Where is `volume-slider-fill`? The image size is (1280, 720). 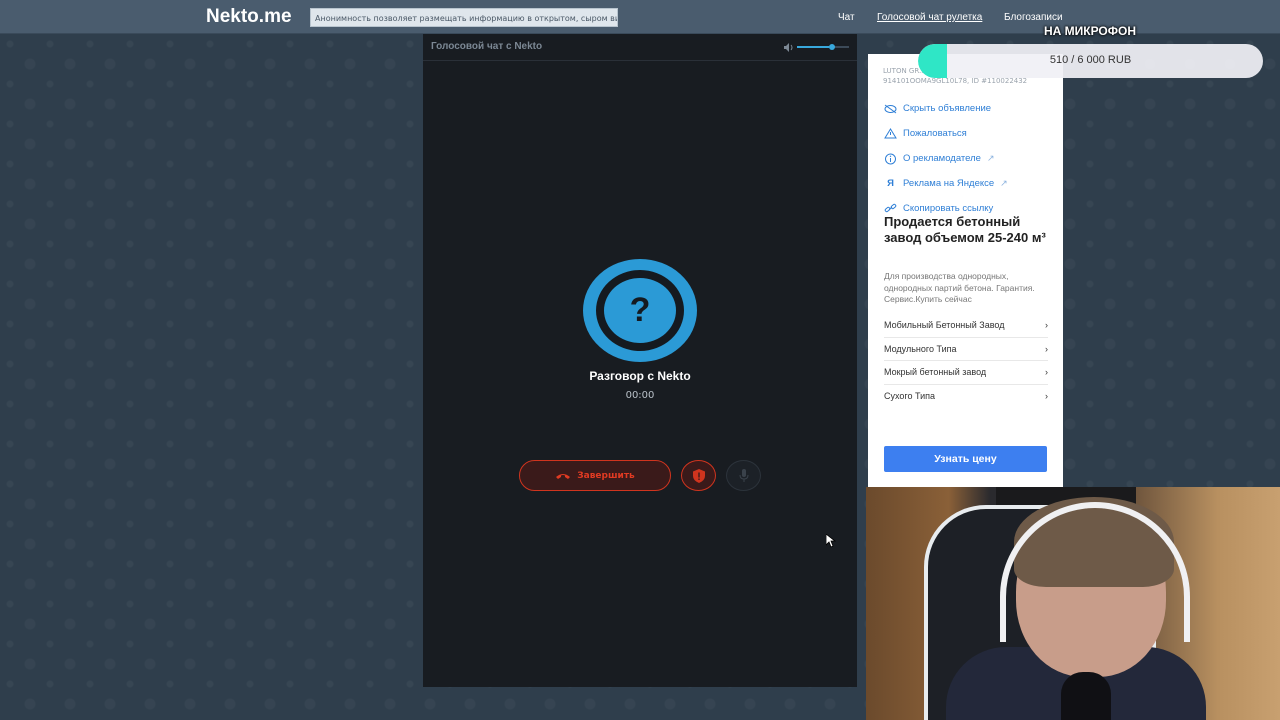 volume-slider-fill is located at coordinates (813, 47).